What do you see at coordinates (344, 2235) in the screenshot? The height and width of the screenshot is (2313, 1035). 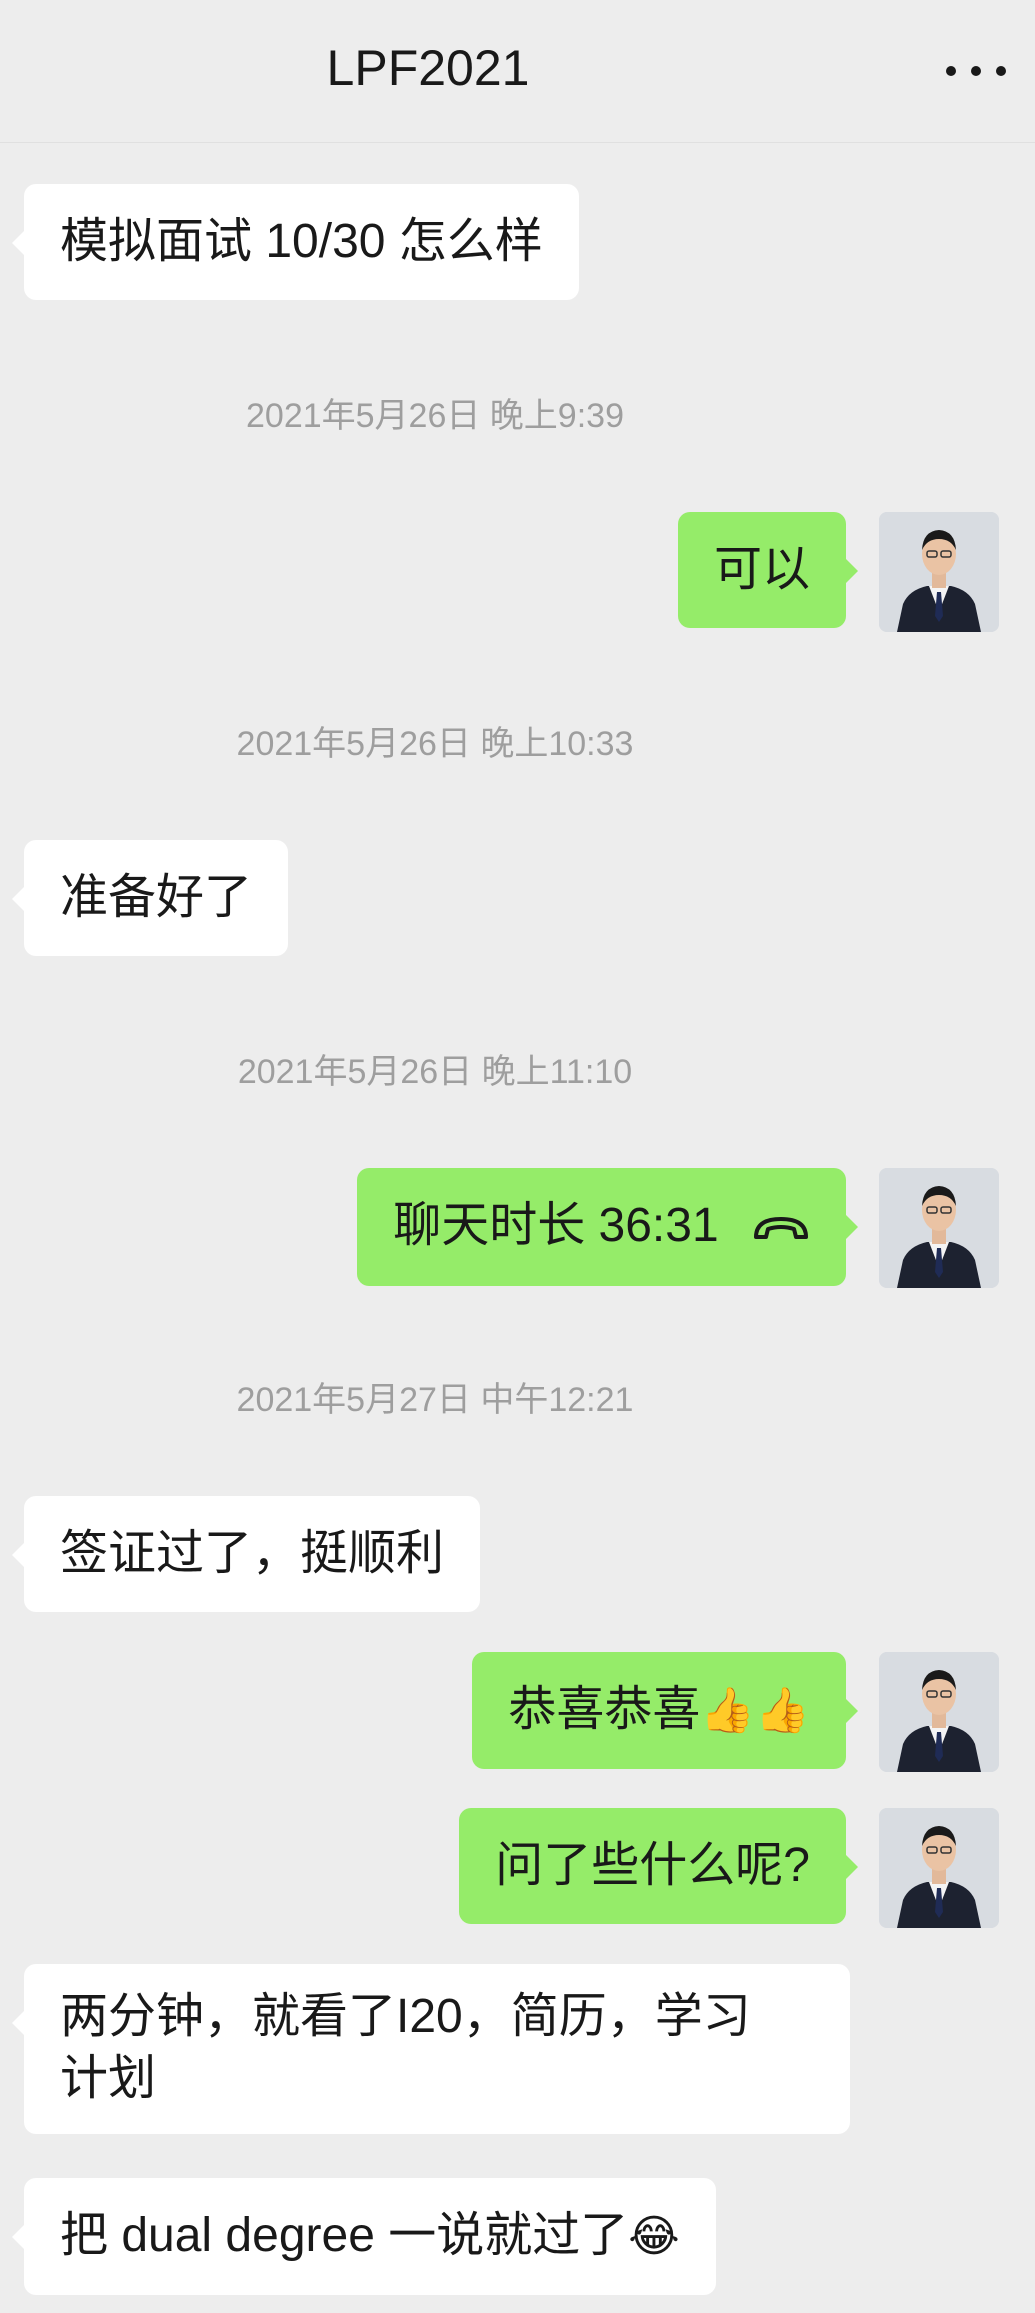 I see `message-text: 把 dual degree 一说就过了` at bounding box center [344, 2235].